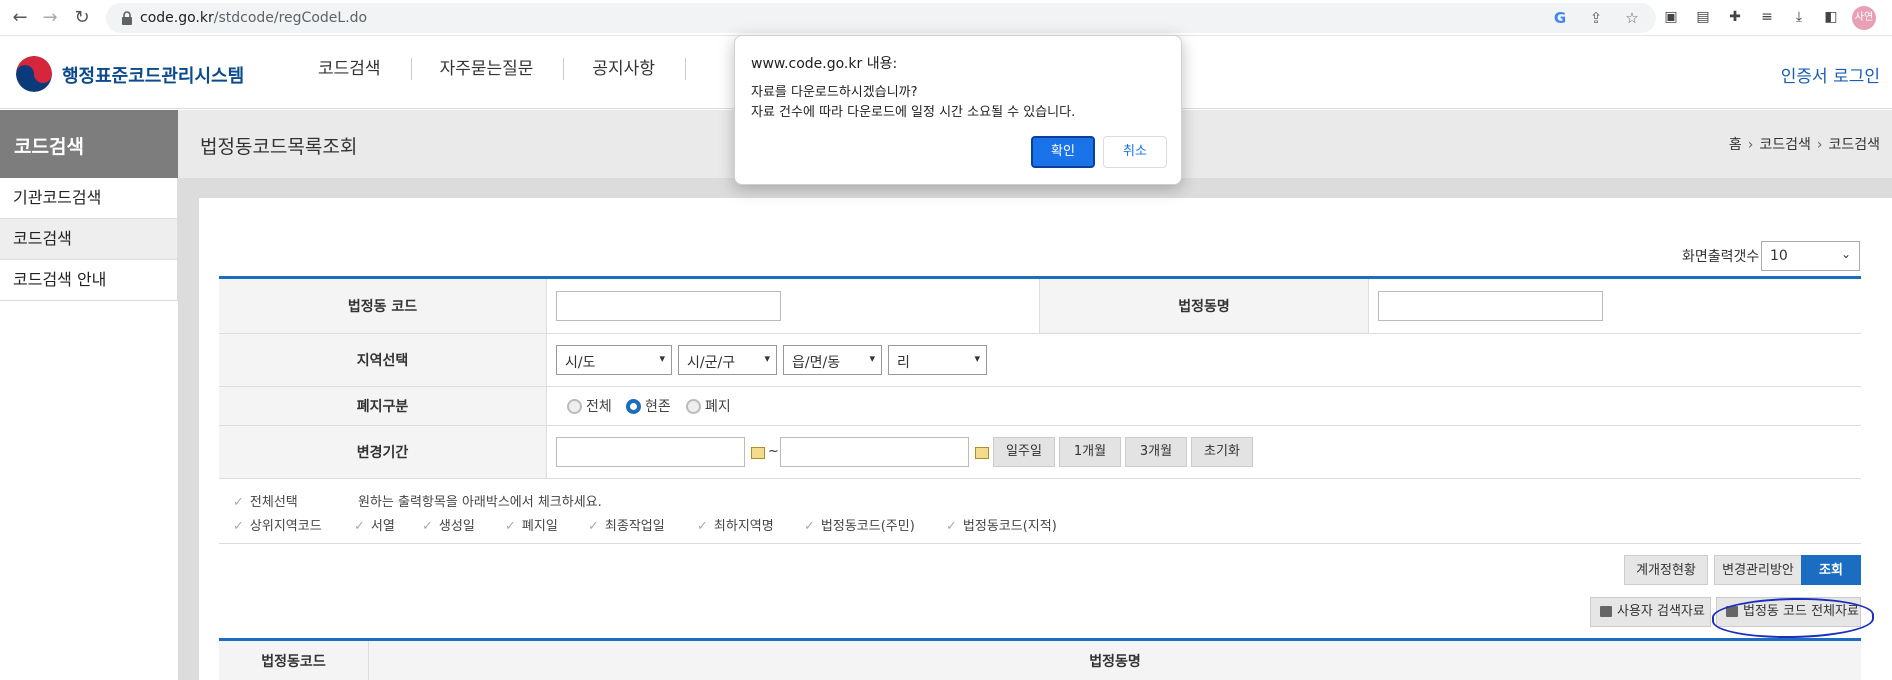  I want to click on nav-item-notice: 공지사항, so click(625, 69).